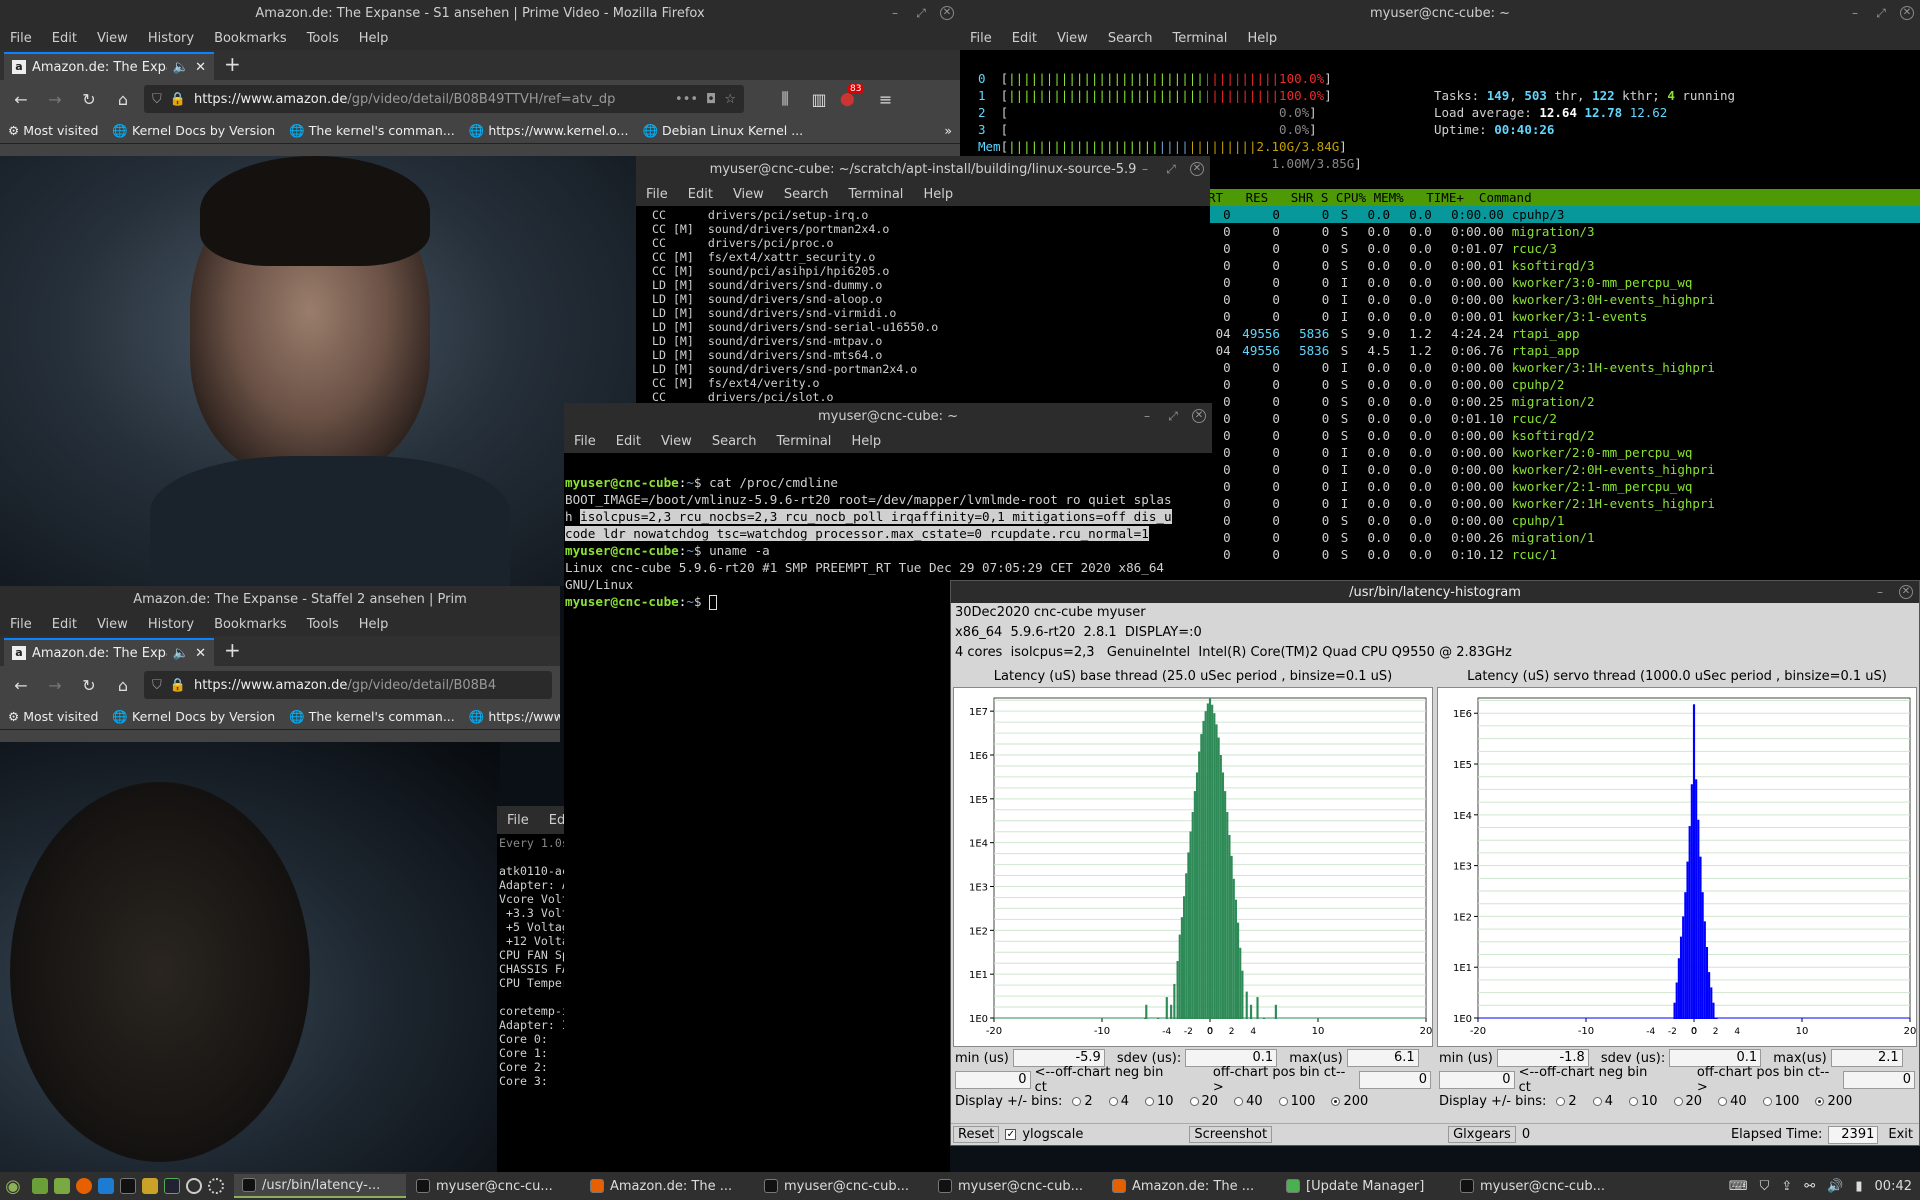 The image size is (1920, 1200). I want to click on bookmark-item: 🌐 Kernel Docs by Version, so click(193, 131).